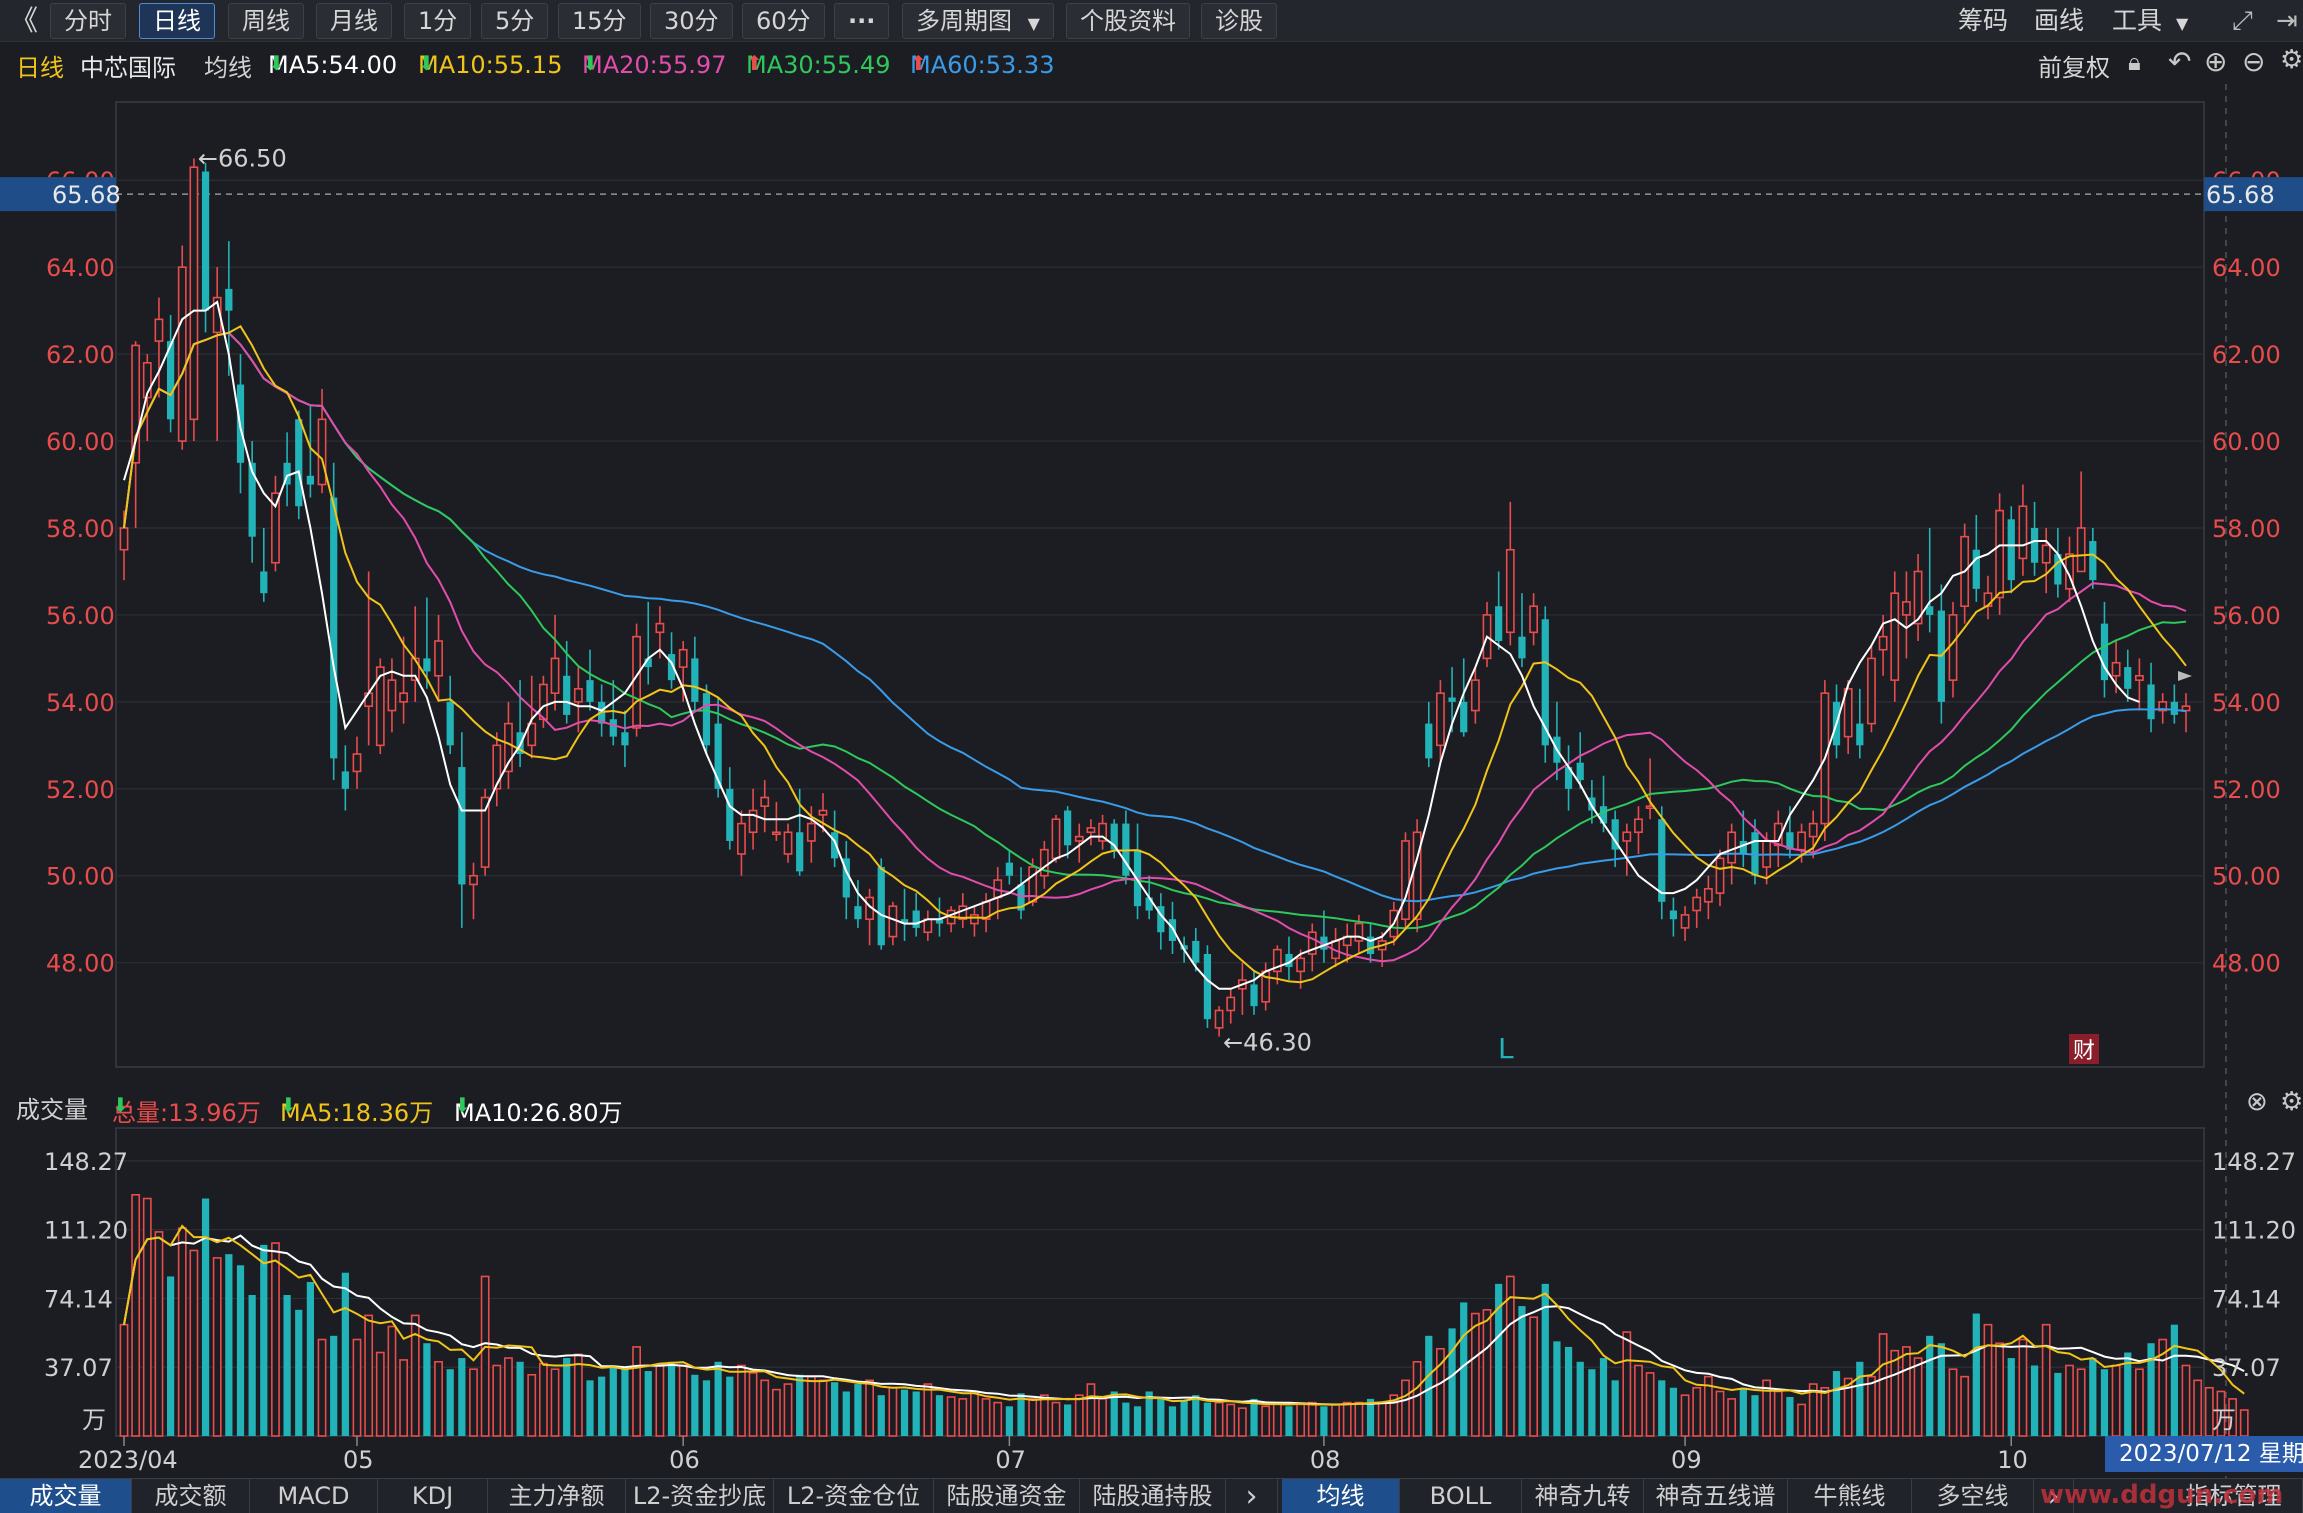 This screenshot has width=2303, height=1513. Describe the element at coordinates (1850, 1496) in the screenshot. I see `tab-bull-bear: 牛熊线` at that location.